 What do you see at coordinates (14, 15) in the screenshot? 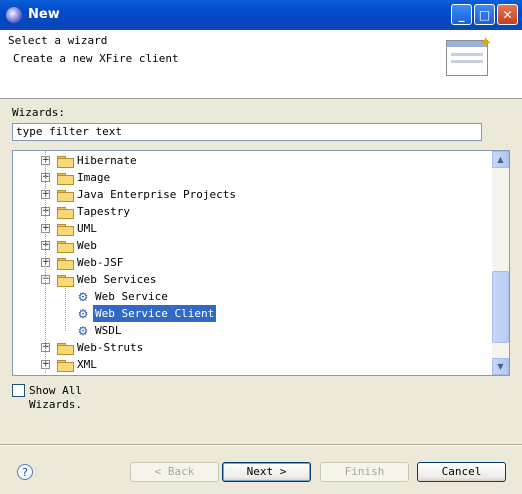
I see `eclipse-icon` at bounding box center [14, 15].